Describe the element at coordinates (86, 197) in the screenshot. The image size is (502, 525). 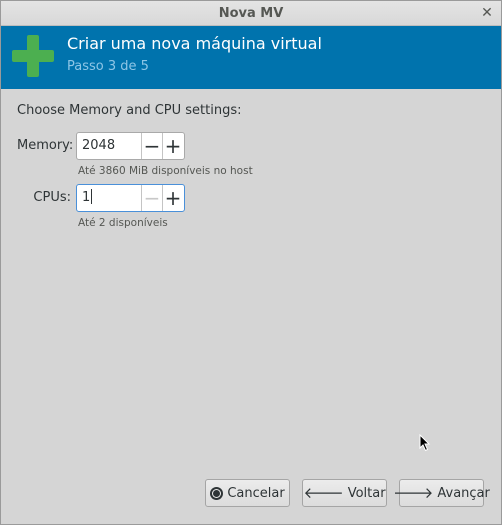
I see `cpus-value: 1` at that location.